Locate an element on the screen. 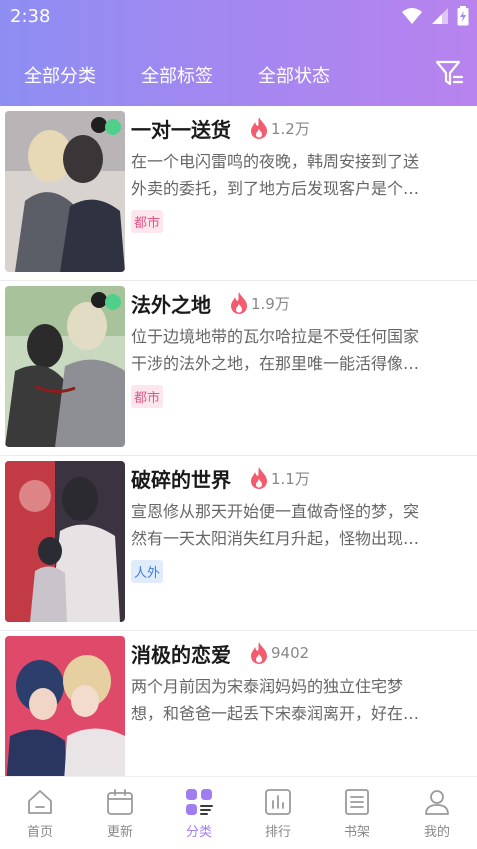 Image resolution: width=477 pixels, height=849 pixels. battery-icon is located at coordinates (463, 16).